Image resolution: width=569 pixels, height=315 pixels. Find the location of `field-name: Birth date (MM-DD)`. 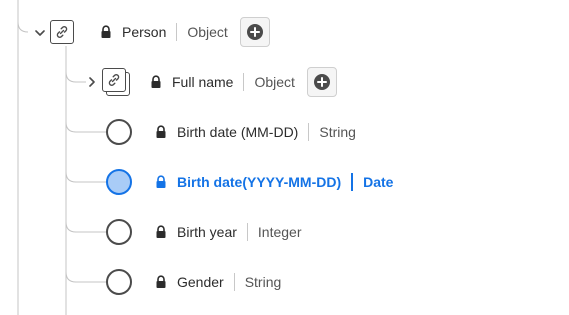

field-name: Birth date (MM-DD) is located at coordinates (238, 132).